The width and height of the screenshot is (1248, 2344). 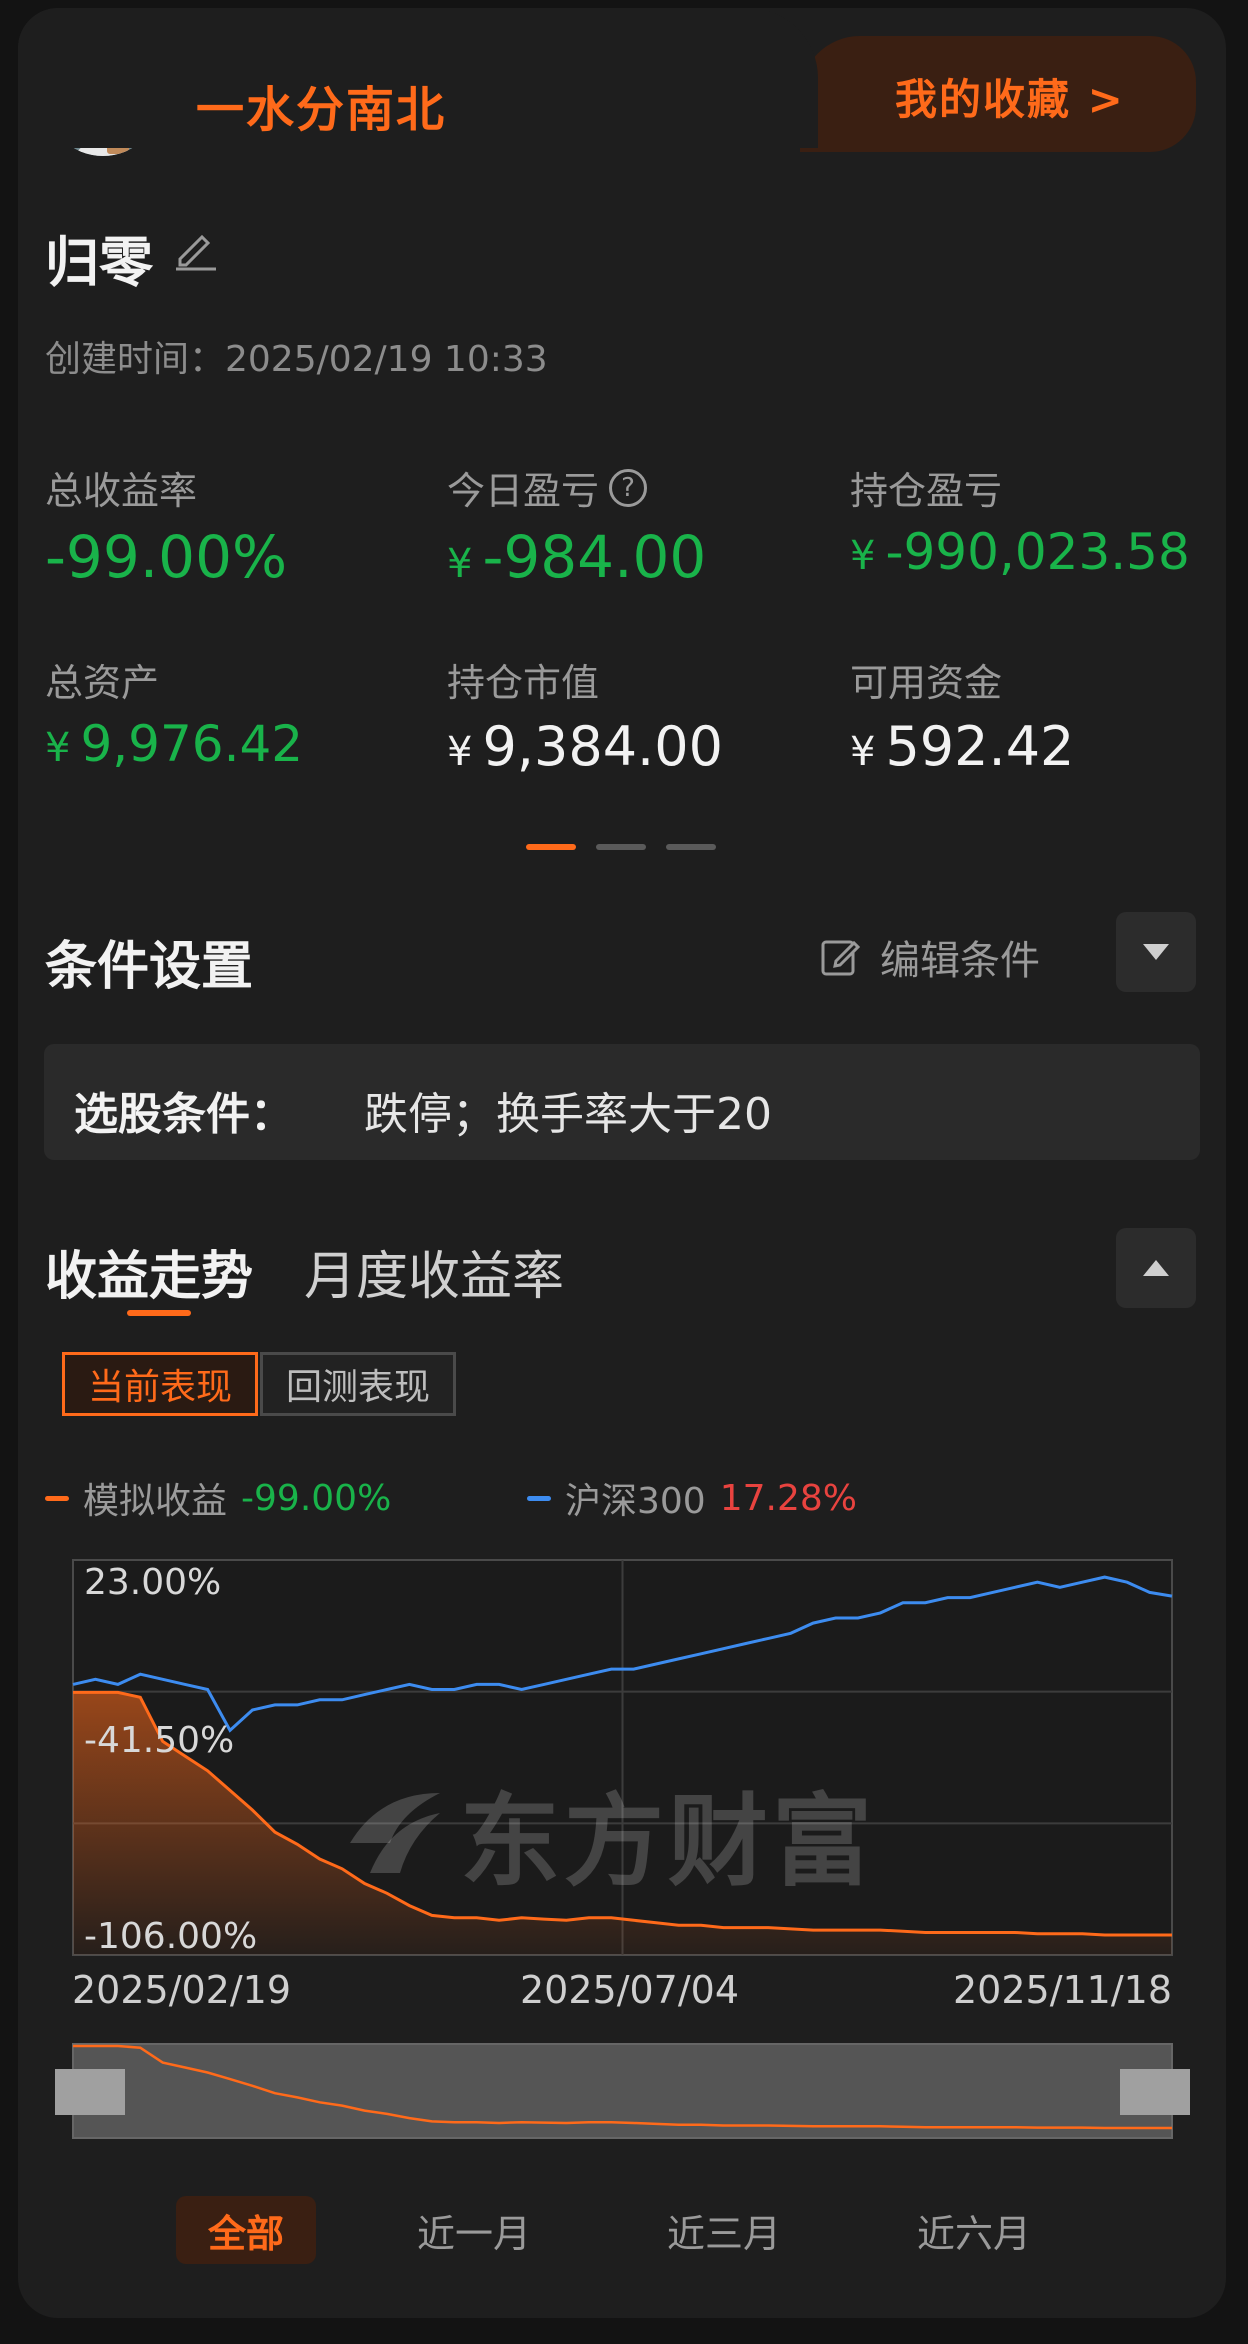 What do you see at coordinates (630, 1990) in the screenshot?
I see `x-tick-label: 2025/07/04` at bounding box center [630, 1990].